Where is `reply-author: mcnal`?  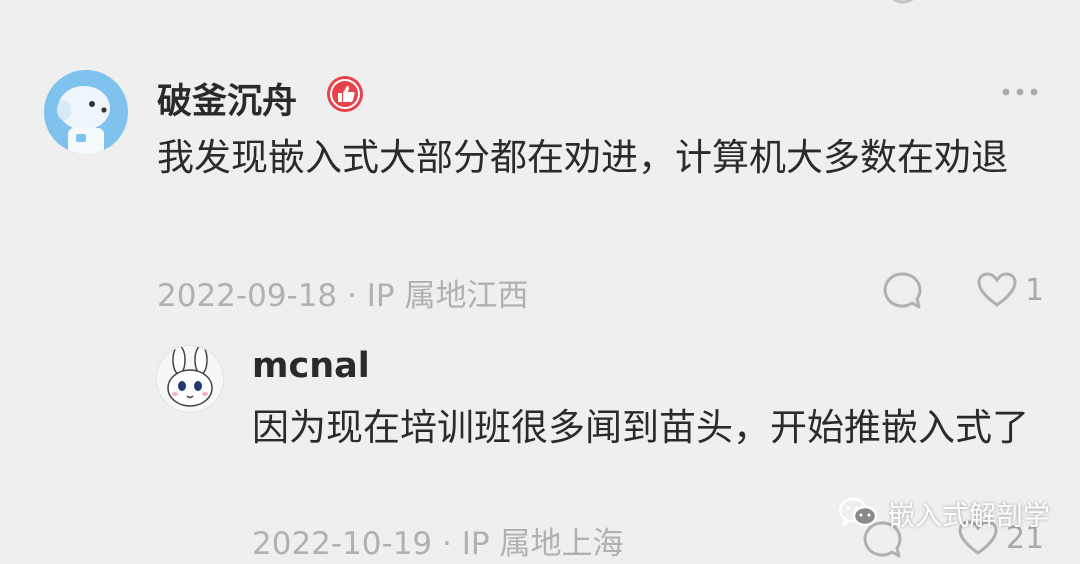 reply-author: mcnal is located at coordinates (311, 366).